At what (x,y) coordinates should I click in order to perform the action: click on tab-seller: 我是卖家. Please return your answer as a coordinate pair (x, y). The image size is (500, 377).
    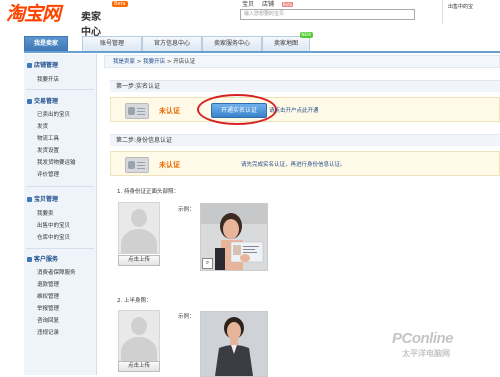
    Looking at the image, I should click on (46, 43).